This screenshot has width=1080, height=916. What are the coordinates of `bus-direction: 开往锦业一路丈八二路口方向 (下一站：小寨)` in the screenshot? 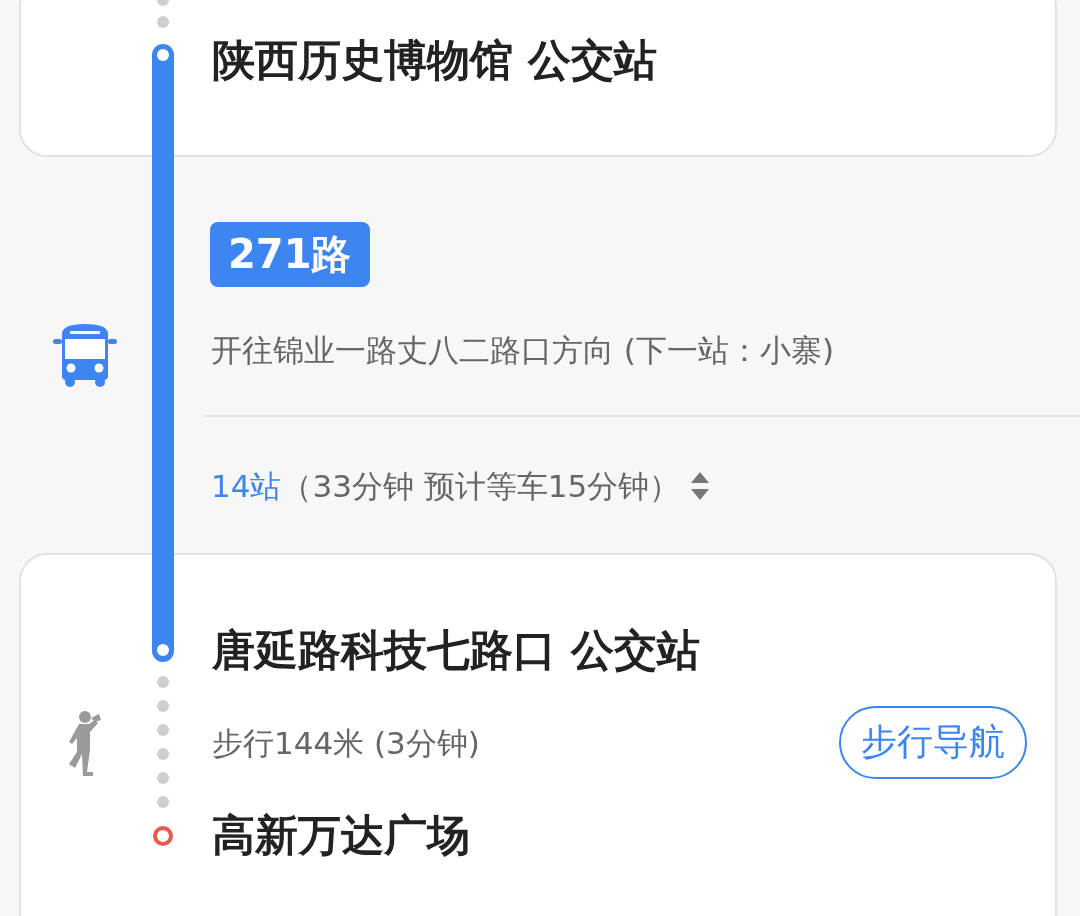 It's located at (523, 350).